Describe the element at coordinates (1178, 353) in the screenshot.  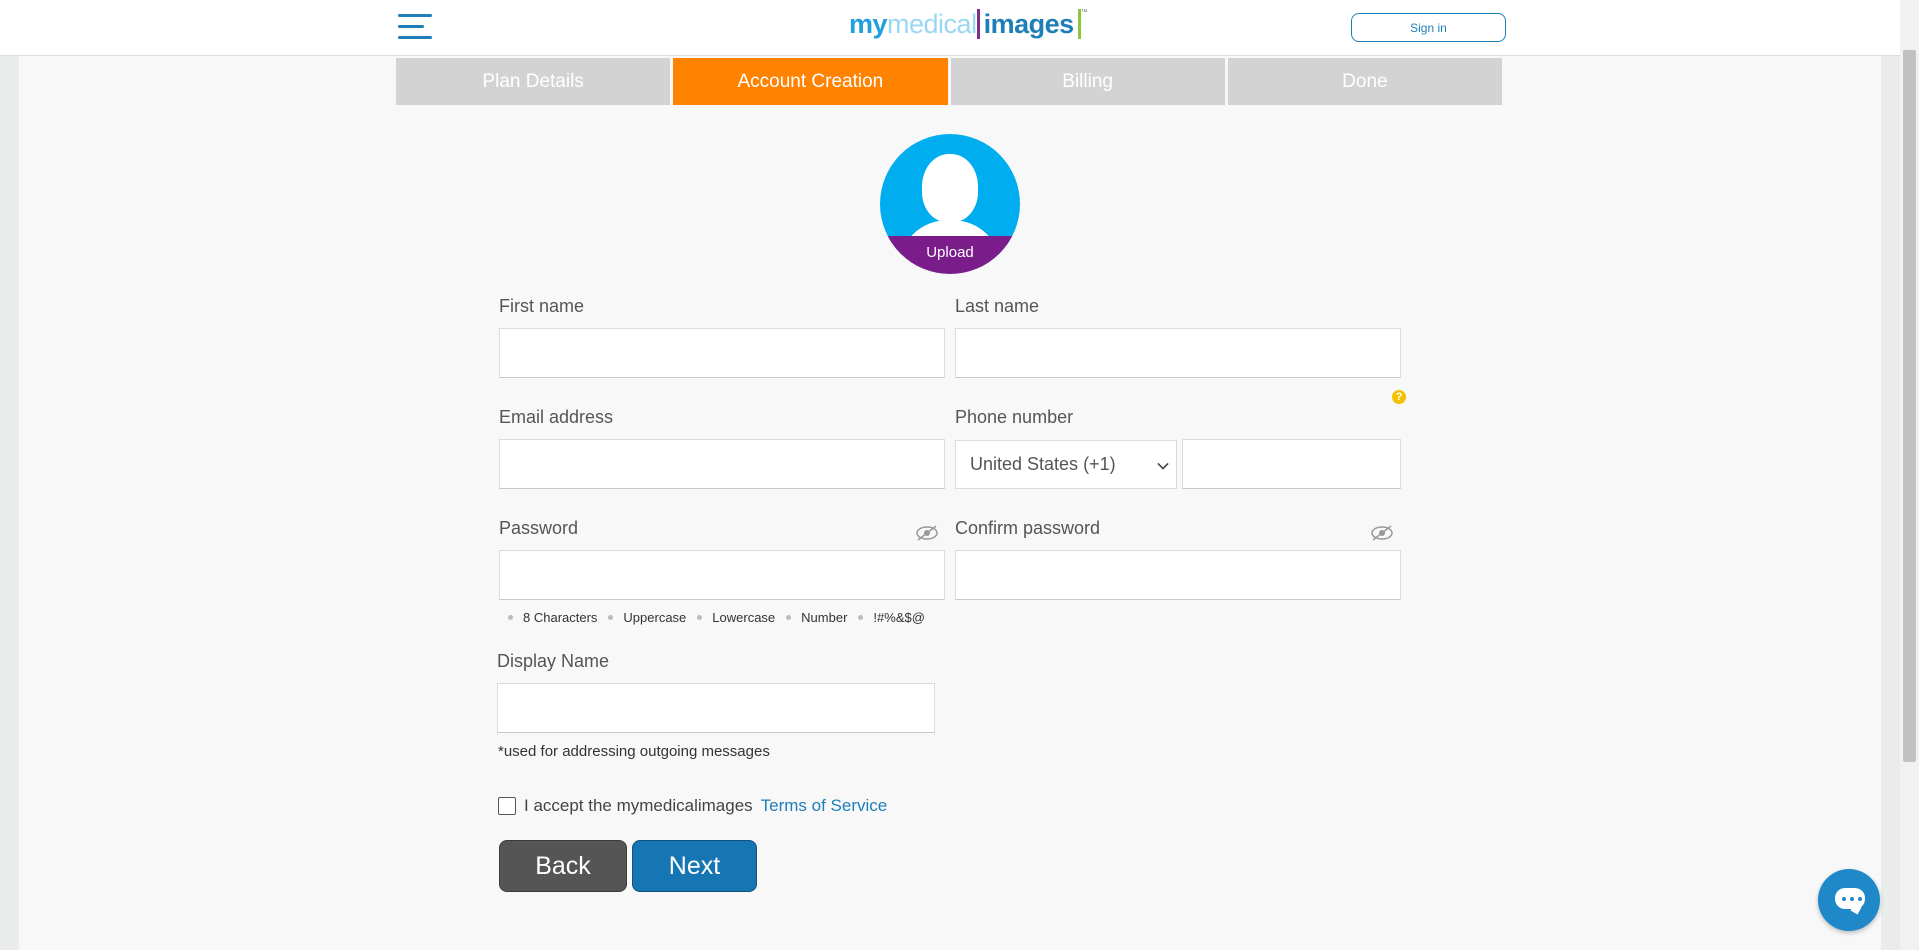
I see `last-name-field` at that location.